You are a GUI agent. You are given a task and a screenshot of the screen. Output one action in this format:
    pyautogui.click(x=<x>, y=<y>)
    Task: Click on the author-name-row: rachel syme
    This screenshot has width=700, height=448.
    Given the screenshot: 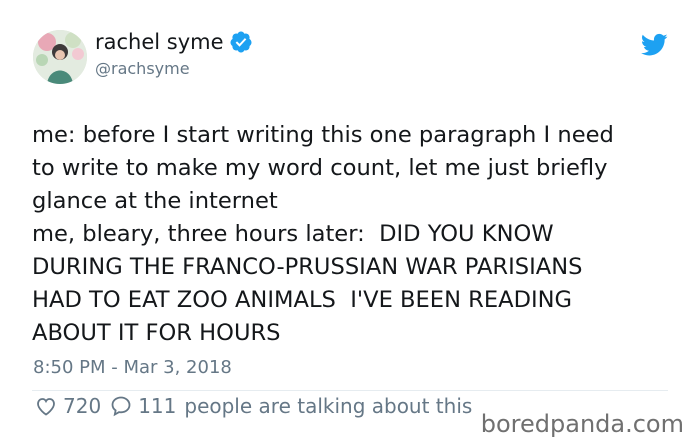 What is the action you would take?
    pyautogui.click(x=174, y=42)
    